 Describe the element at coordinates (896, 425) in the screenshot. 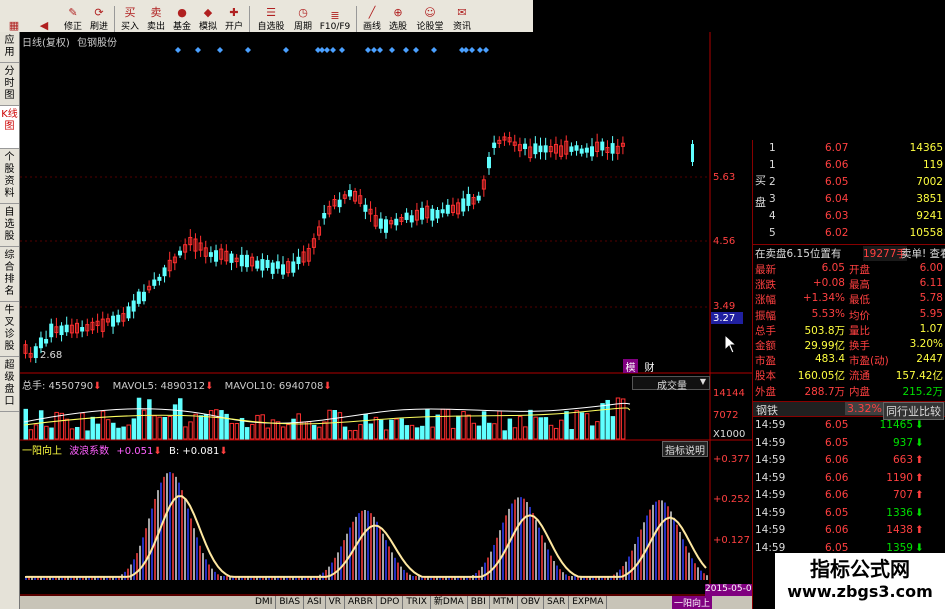

I see `tick-volume: 11465` at that location.